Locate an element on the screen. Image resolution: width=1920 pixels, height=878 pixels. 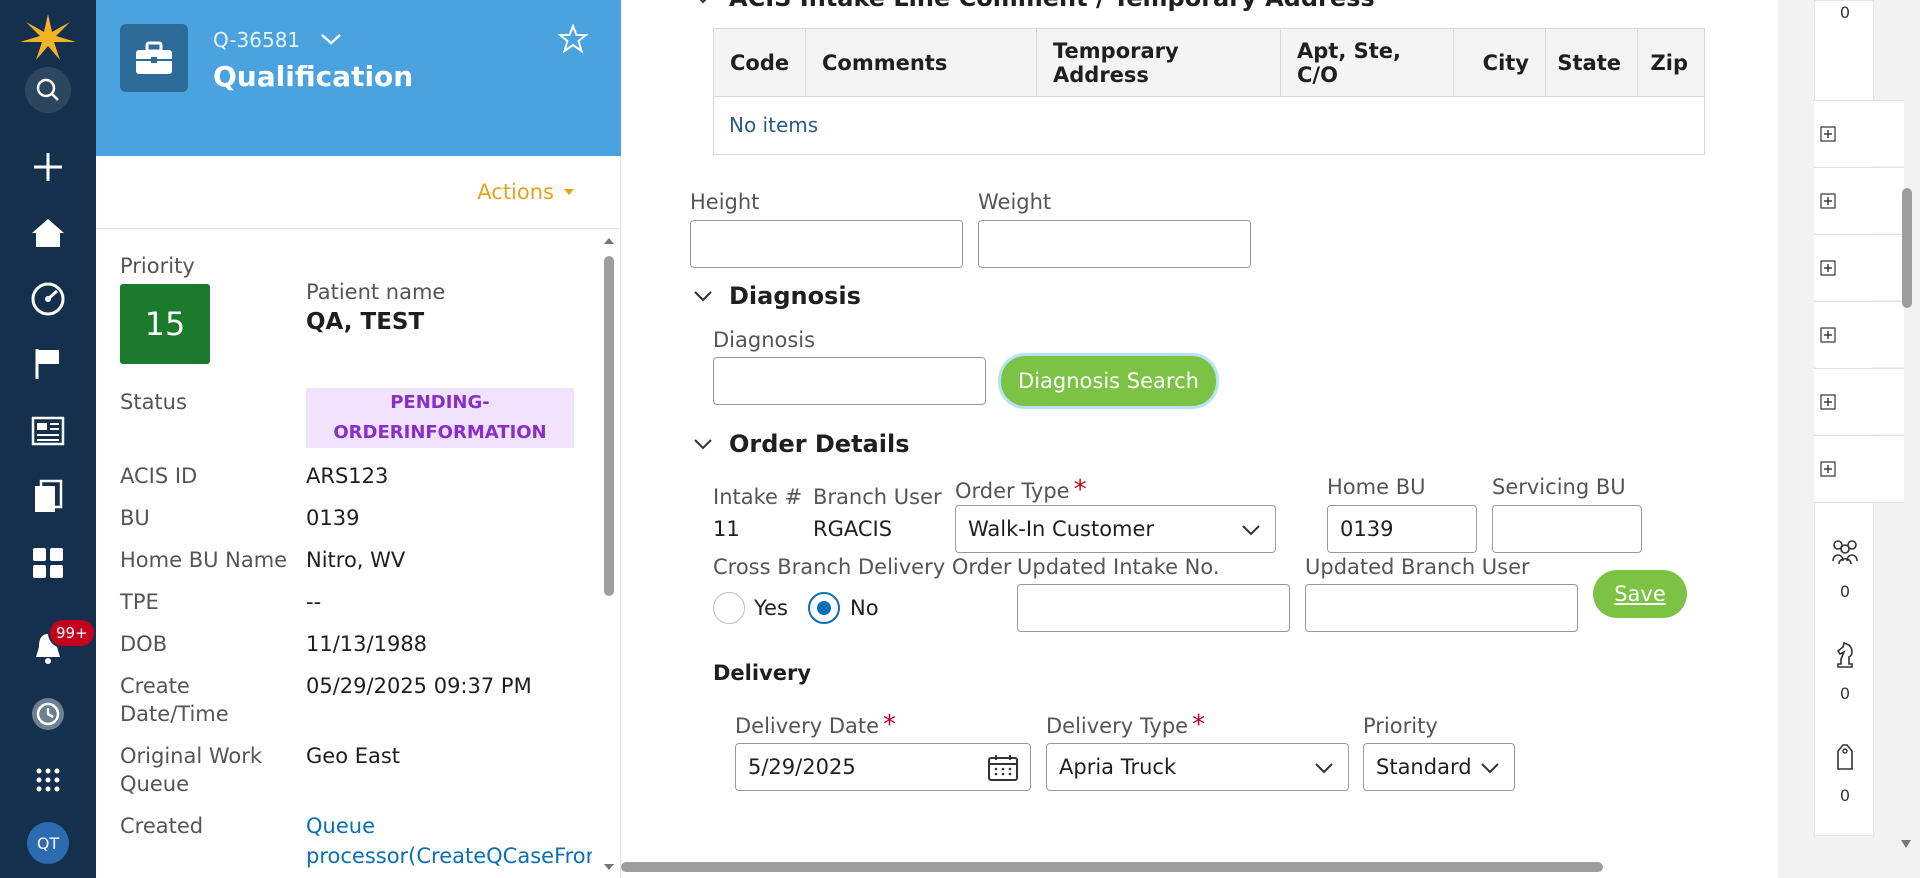
branch-user-label: Branch User is located at coordinates (877, 497).